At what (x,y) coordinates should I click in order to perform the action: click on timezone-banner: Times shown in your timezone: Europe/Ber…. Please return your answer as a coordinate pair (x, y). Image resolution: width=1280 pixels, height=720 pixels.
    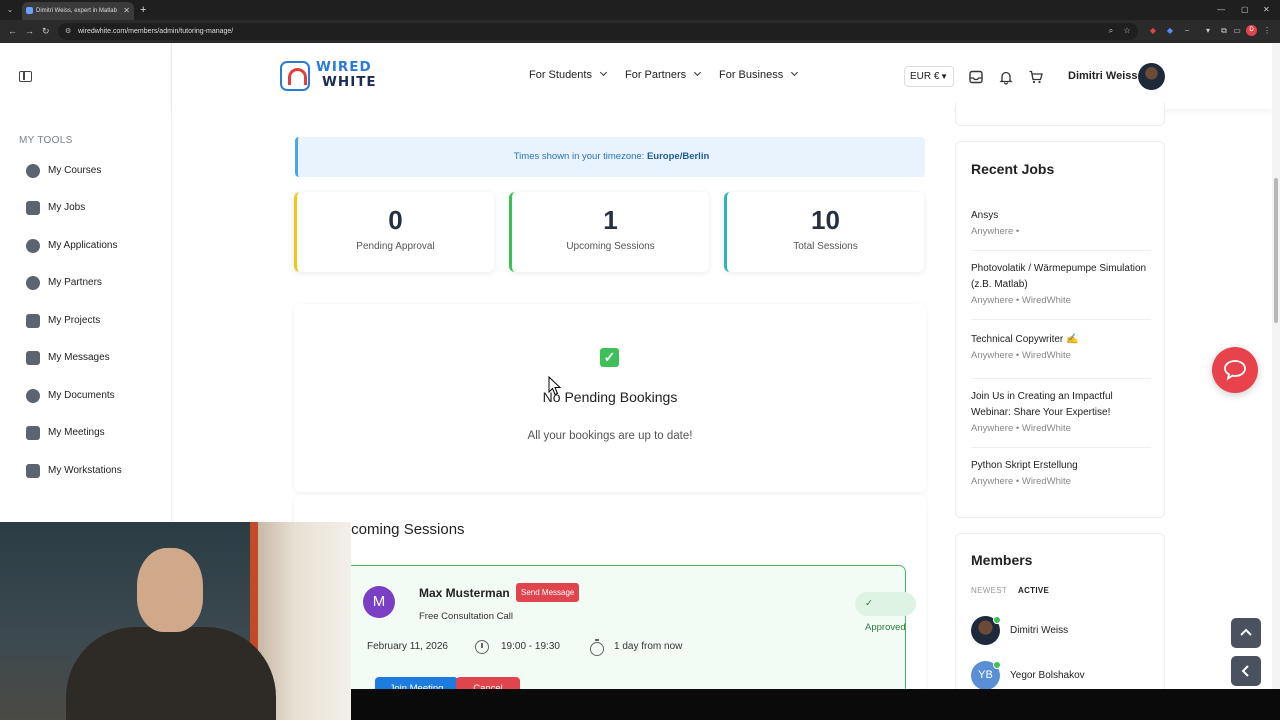
    Looking at the image, I should click on (610, 157).